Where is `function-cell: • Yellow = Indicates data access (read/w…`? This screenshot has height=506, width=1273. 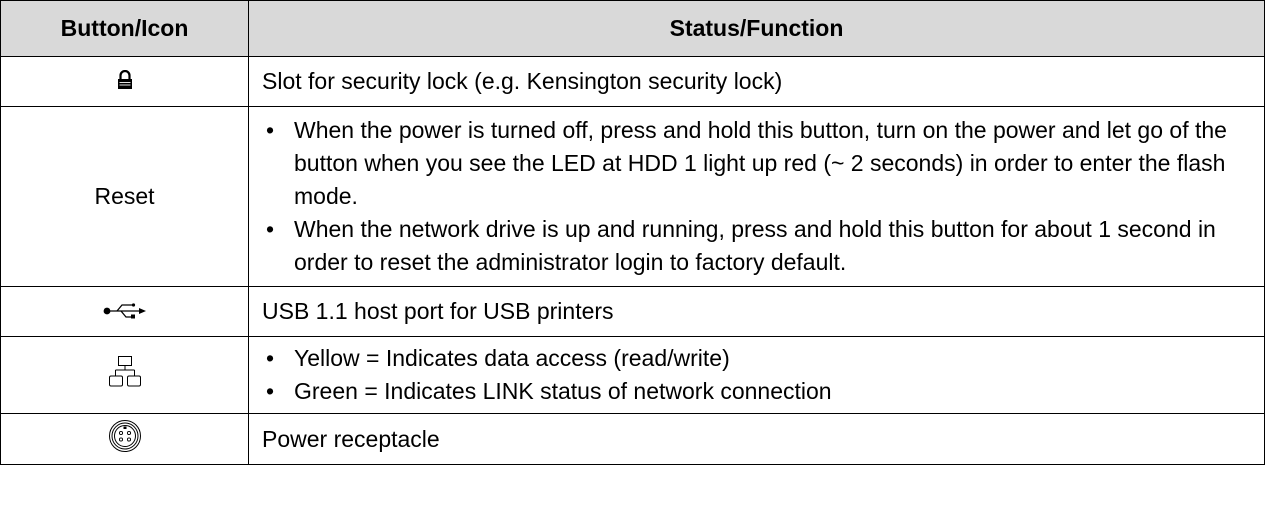
function-cell: • Yellow = Indicates data access (read/w… is located at coordinates (756, 375).